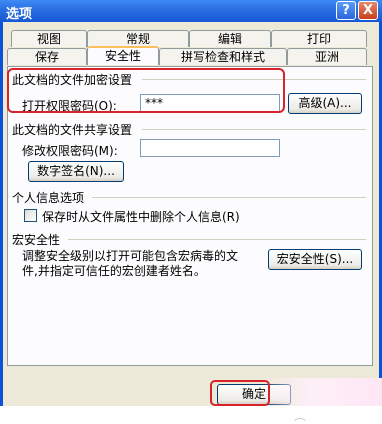 The height and width of the screenshot is (424, 382). Describe the element at coordinates (36, 240) in the screenshot. I see `macro-group-title: 宏安全性` at that location.